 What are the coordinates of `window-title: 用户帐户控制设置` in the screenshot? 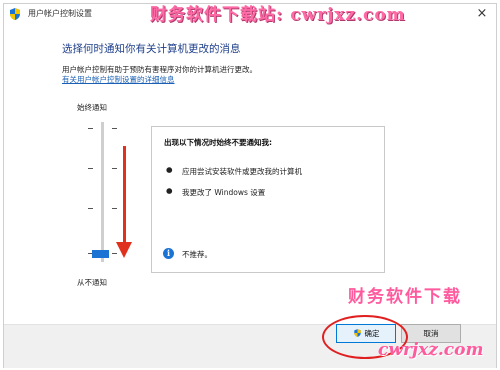 It's located at (60, 13).